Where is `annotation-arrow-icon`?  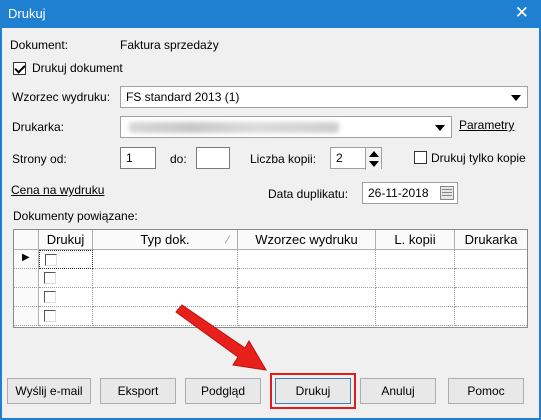
annotation-arrow-icon is located at coordinates (221, 337).